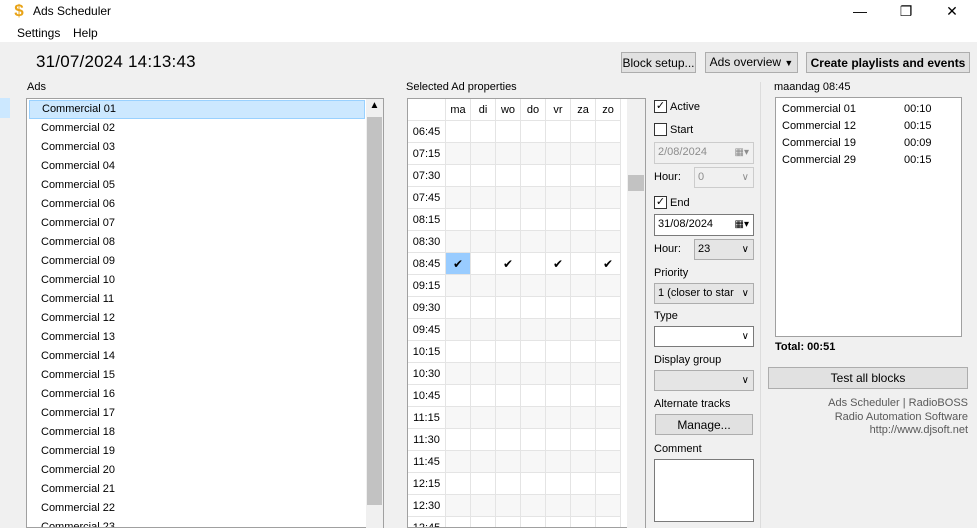 The image size is (977, 528). What do you see at coordinates (636, 313) in the screenshot?
I see `grid-scrollbar` at bounding box center [636, 313].